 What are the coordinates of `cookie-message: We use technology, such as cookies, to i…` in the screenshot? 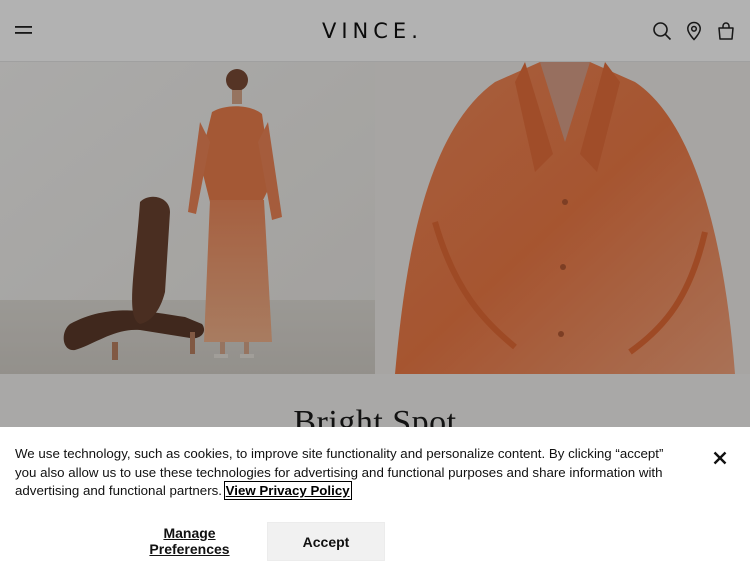 It's located at (350, 473).